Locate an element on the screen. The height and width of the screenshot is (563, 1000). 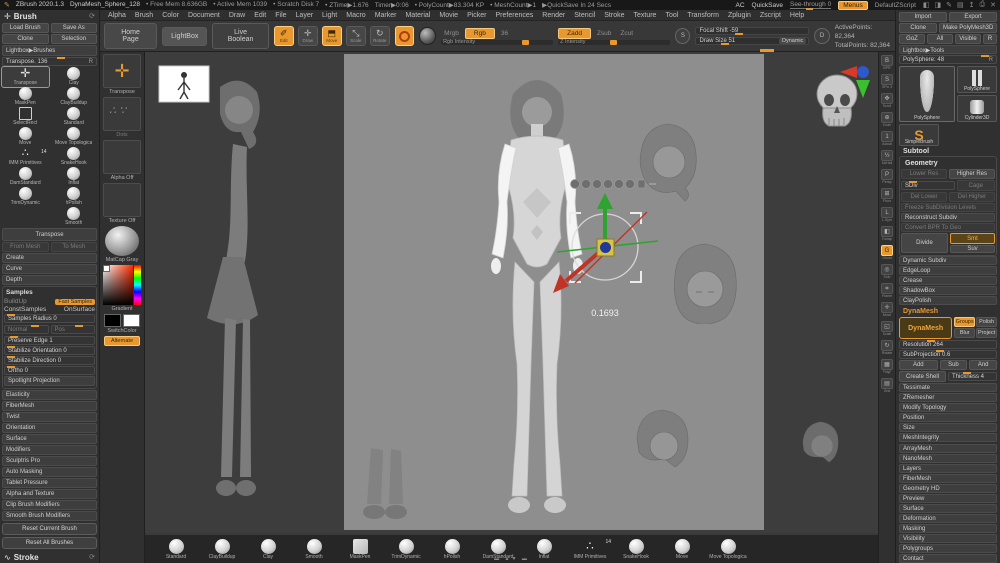
palette-section: Auto Masking is located at coordinates (49, 472).